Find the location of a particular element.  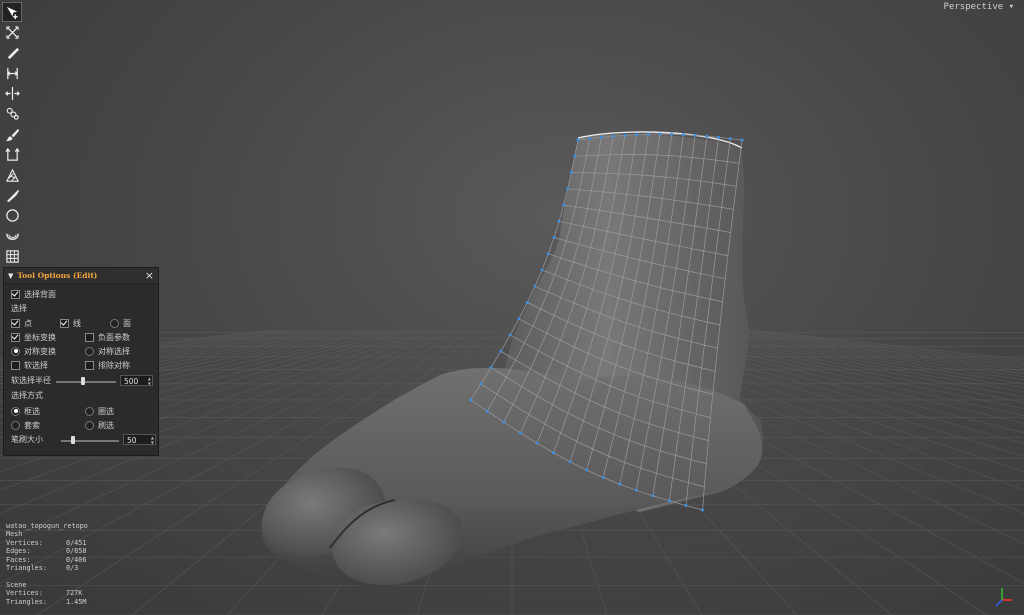

soft-radius-label: 软选择半径 is located at coordinates (31, 380).